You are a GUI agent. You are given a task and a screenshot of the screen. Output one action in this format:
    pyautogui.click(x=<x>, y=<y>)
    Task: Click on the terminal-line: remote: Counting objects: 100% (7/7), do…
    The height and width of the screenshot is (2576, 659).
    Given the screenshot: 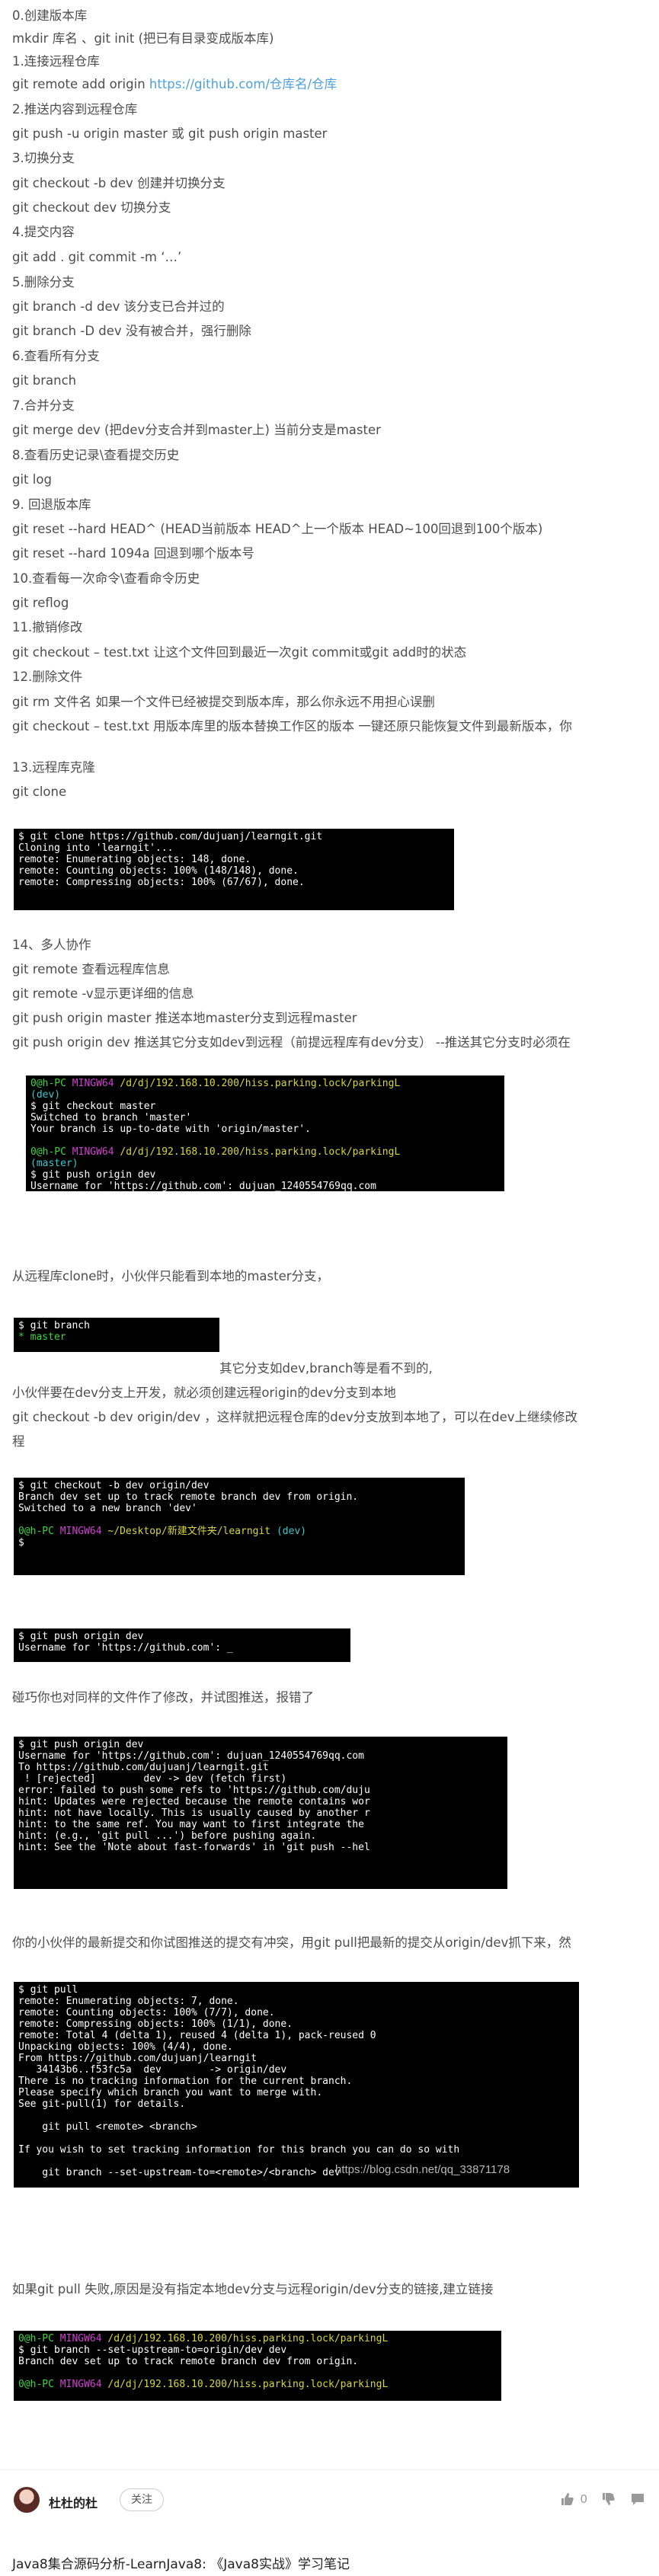 What is the action you would take?
    pyautogui.click(x=147, y=2012)
    